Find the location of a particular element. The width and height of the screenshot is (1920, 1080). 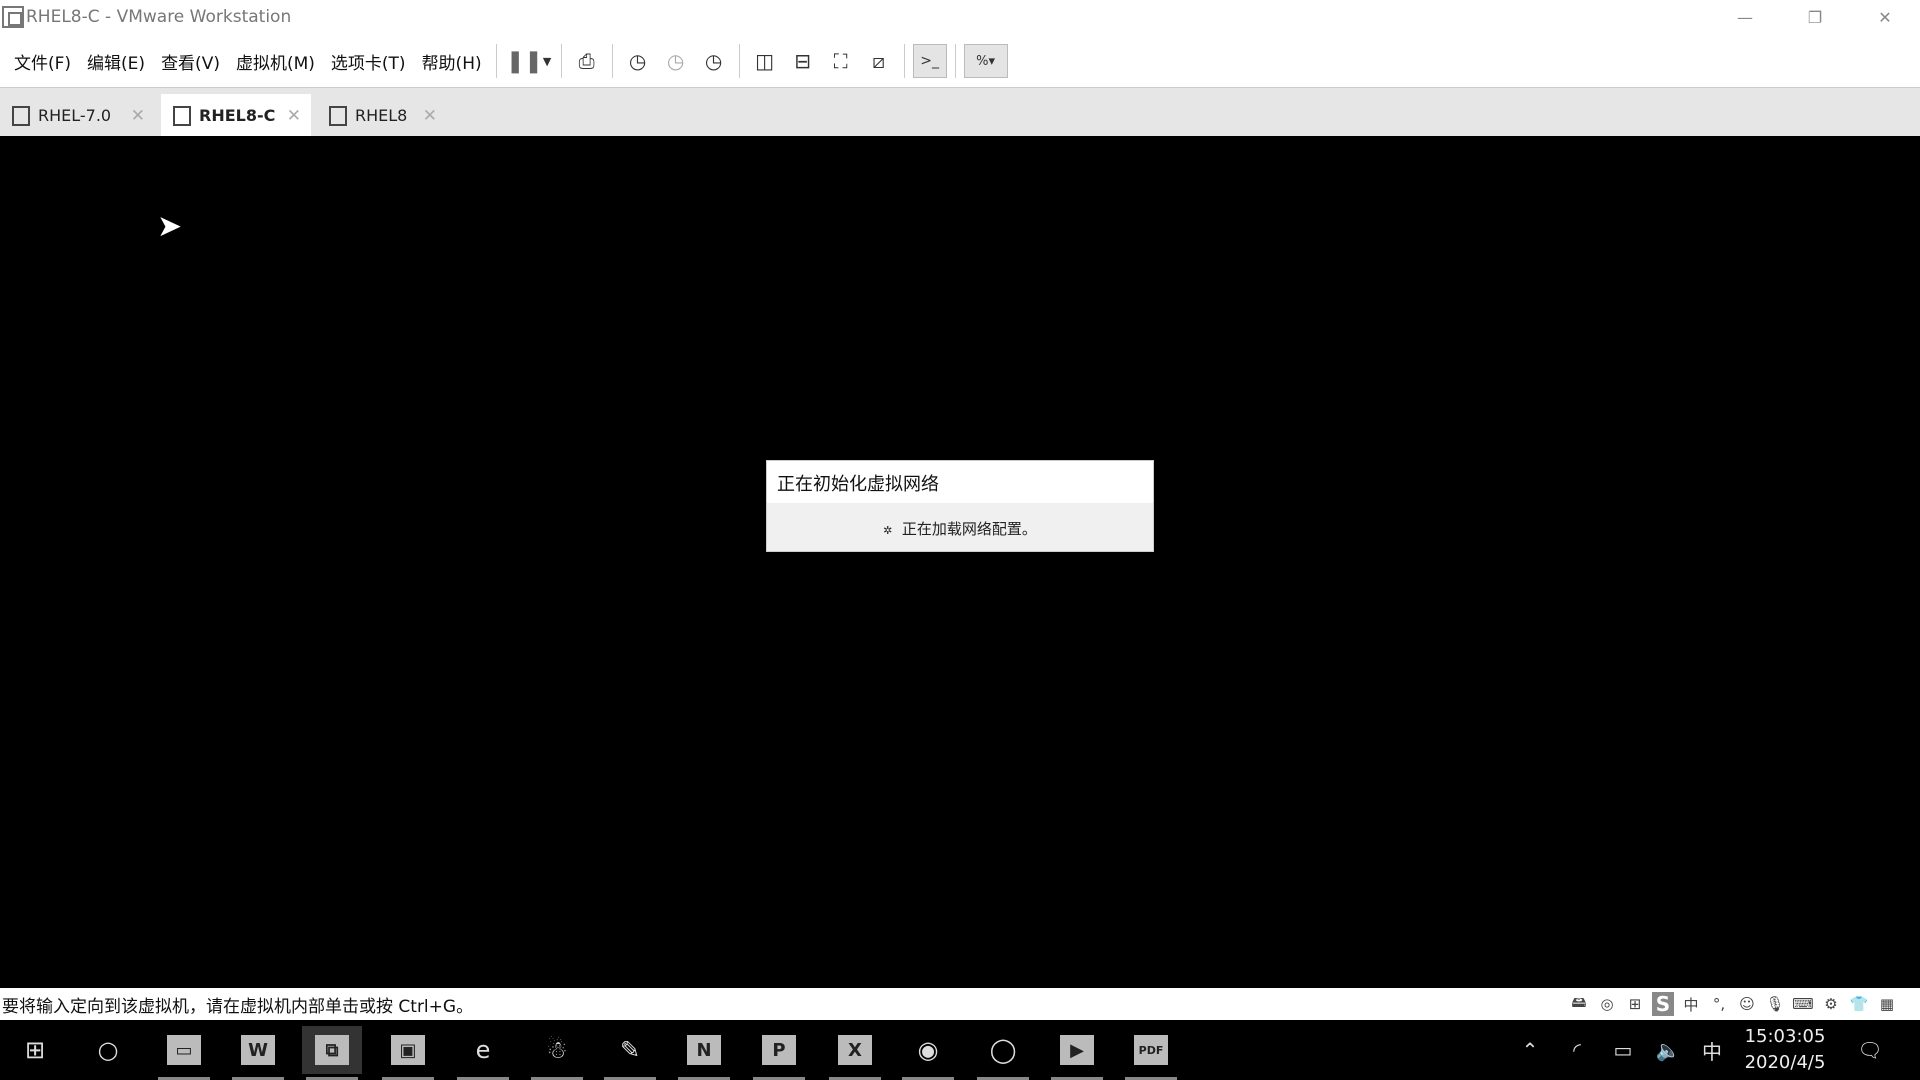

tab-label: RHEL-7.0 is located at coordinates (75, 115).